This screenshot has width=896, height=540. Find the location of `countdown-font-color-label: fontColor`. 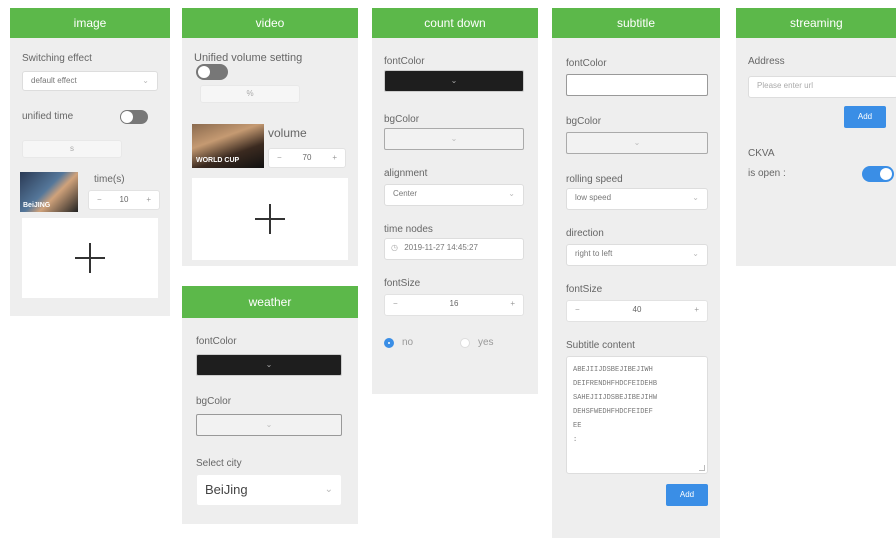

countdown-font-color-label: fontColor is located at coordinates (404, 61).